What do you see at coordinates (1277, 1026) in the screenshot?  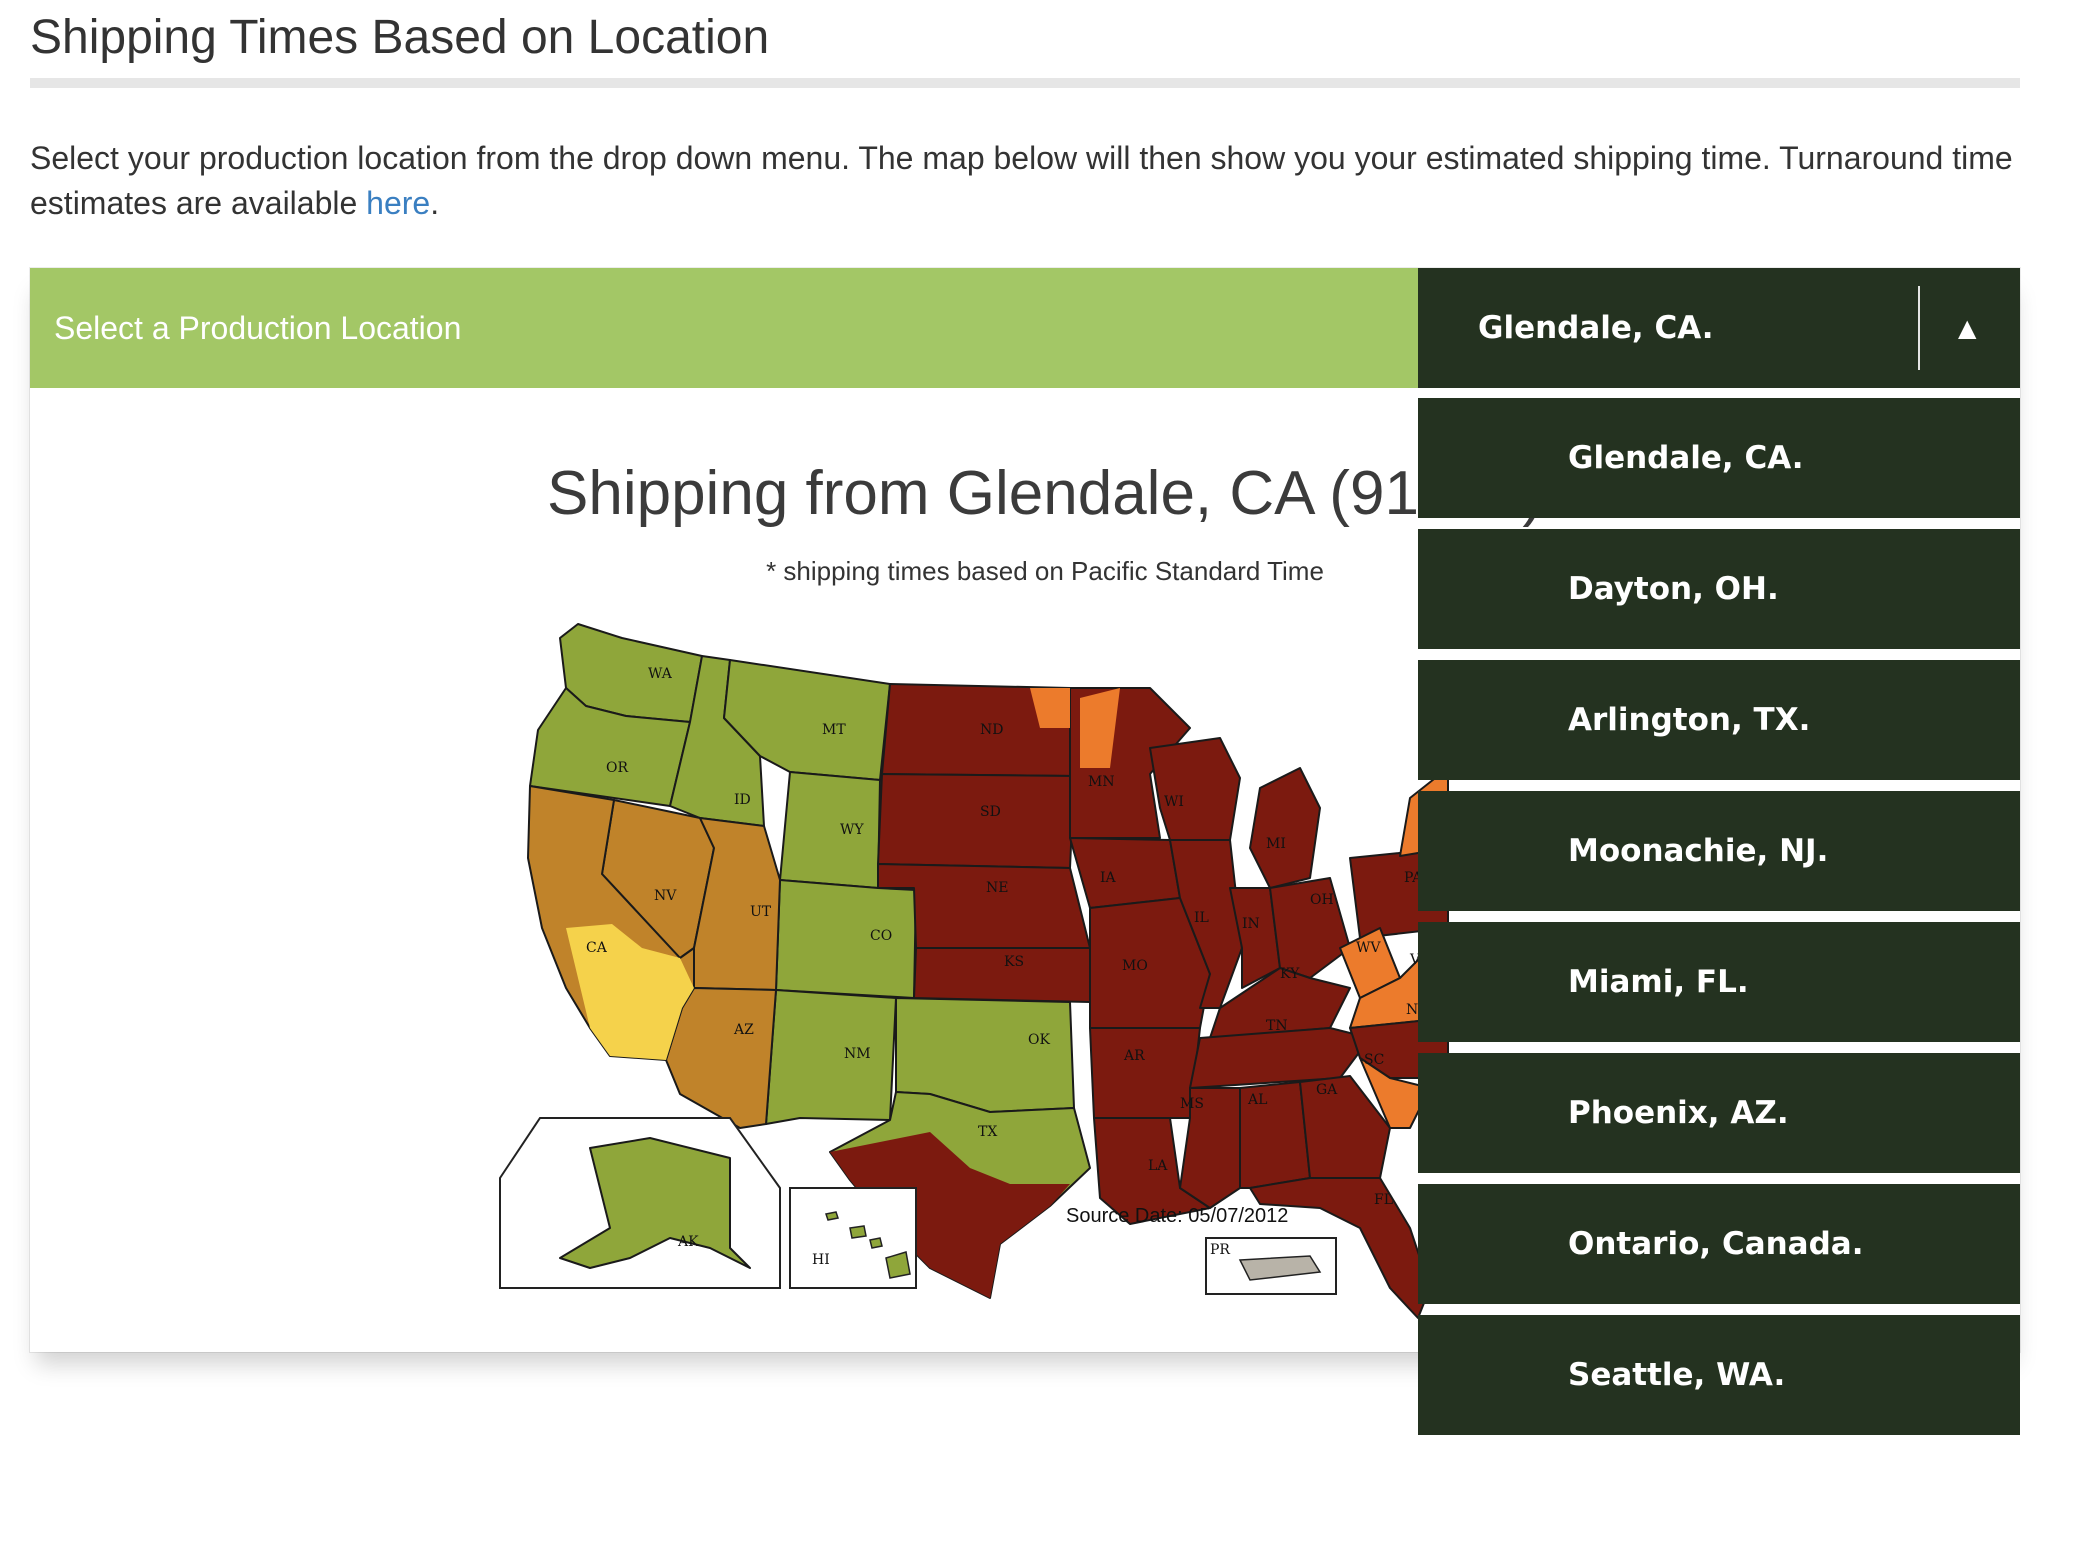 I see `label-tn: TN` at bounding box center [1277, 1026].